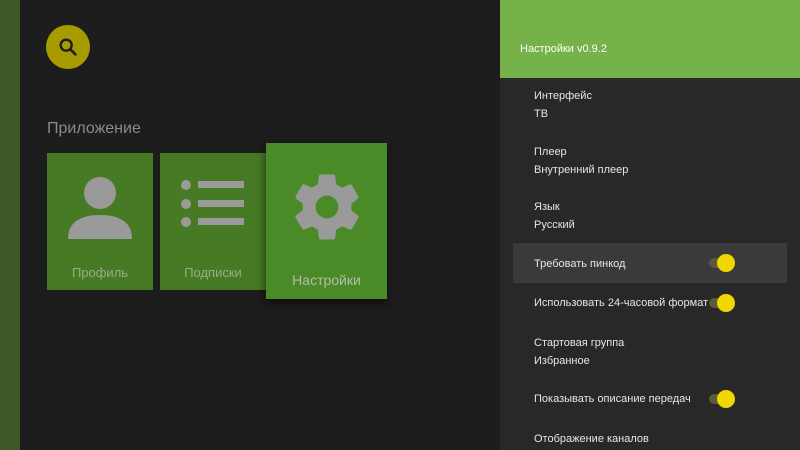 The width and height of the screenshot is (800, 450). What do you see at coordinates (612, 399) in the screenshot?
I see `setting-label: Показывать описание передач` at bounding box center [612, 399].